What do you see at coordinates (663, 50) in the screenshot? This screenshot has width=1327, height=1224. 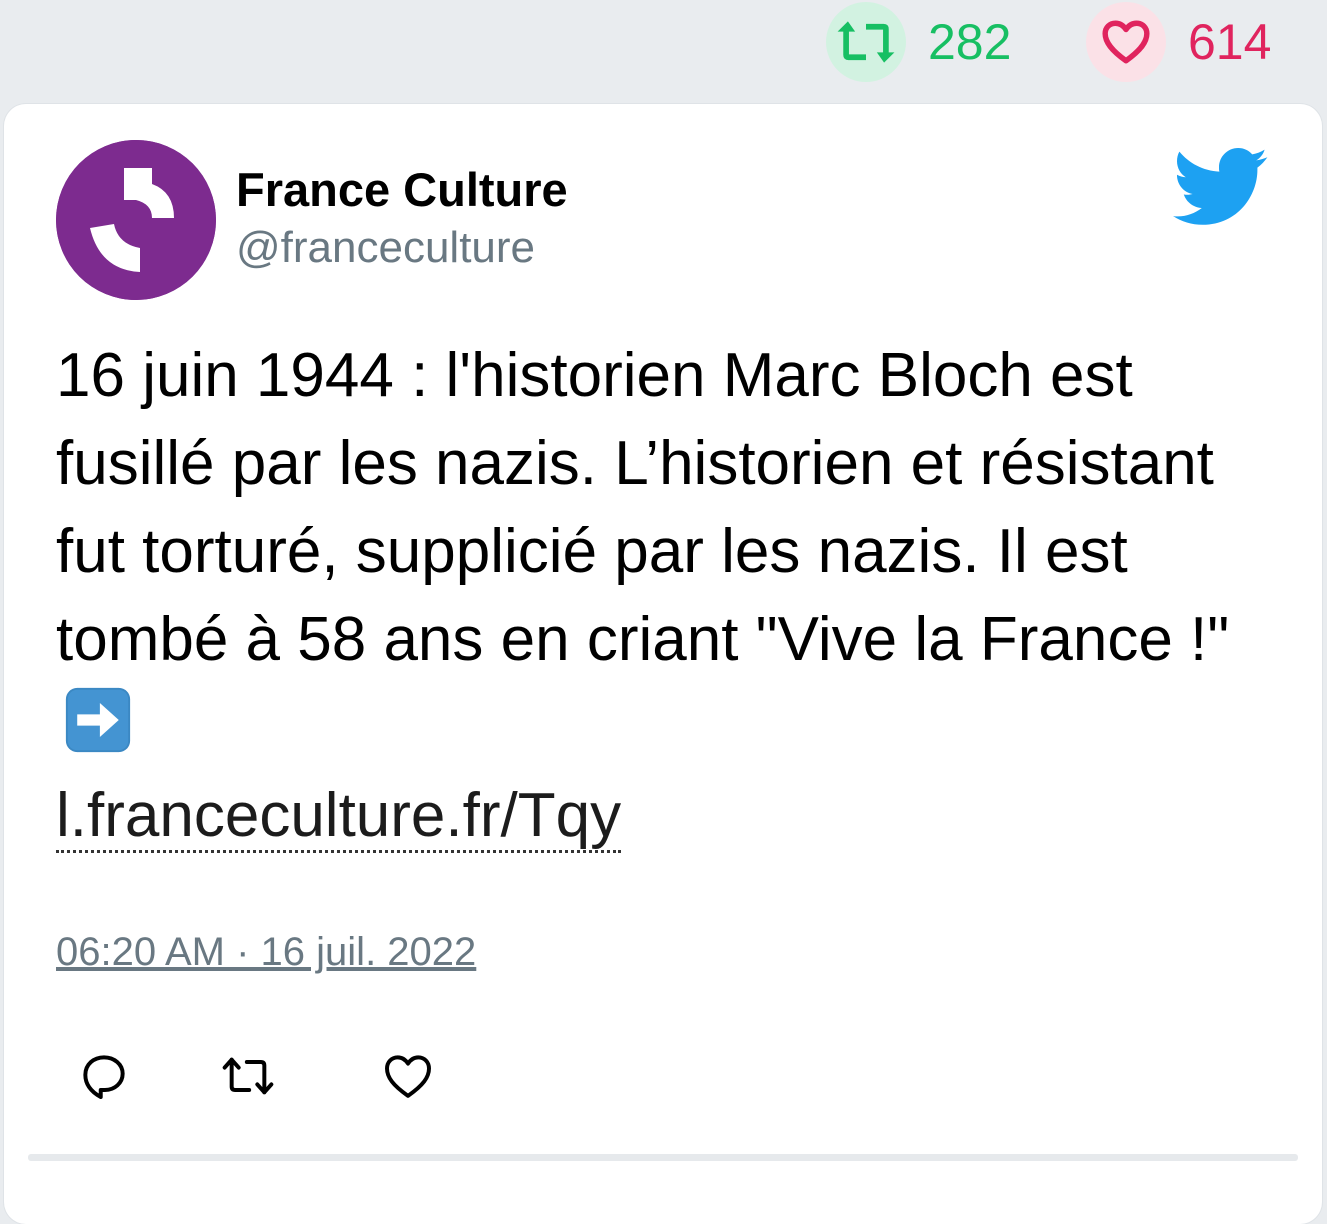 I see `engagement-stats: 282 614` at bounding box center [663, 50].